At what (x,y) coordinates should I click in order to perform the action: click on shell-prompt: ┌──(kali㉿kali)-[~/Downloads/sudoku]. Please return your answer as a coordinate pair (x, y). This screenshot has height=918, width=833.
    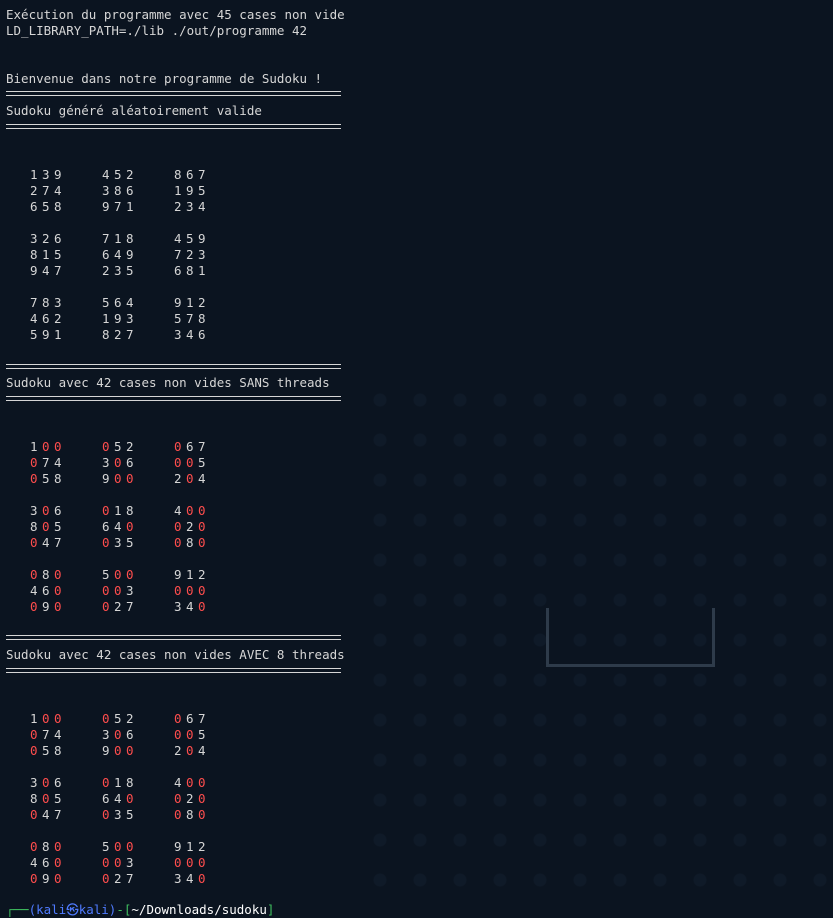
    Looking at the image, I should click on (140, 908).